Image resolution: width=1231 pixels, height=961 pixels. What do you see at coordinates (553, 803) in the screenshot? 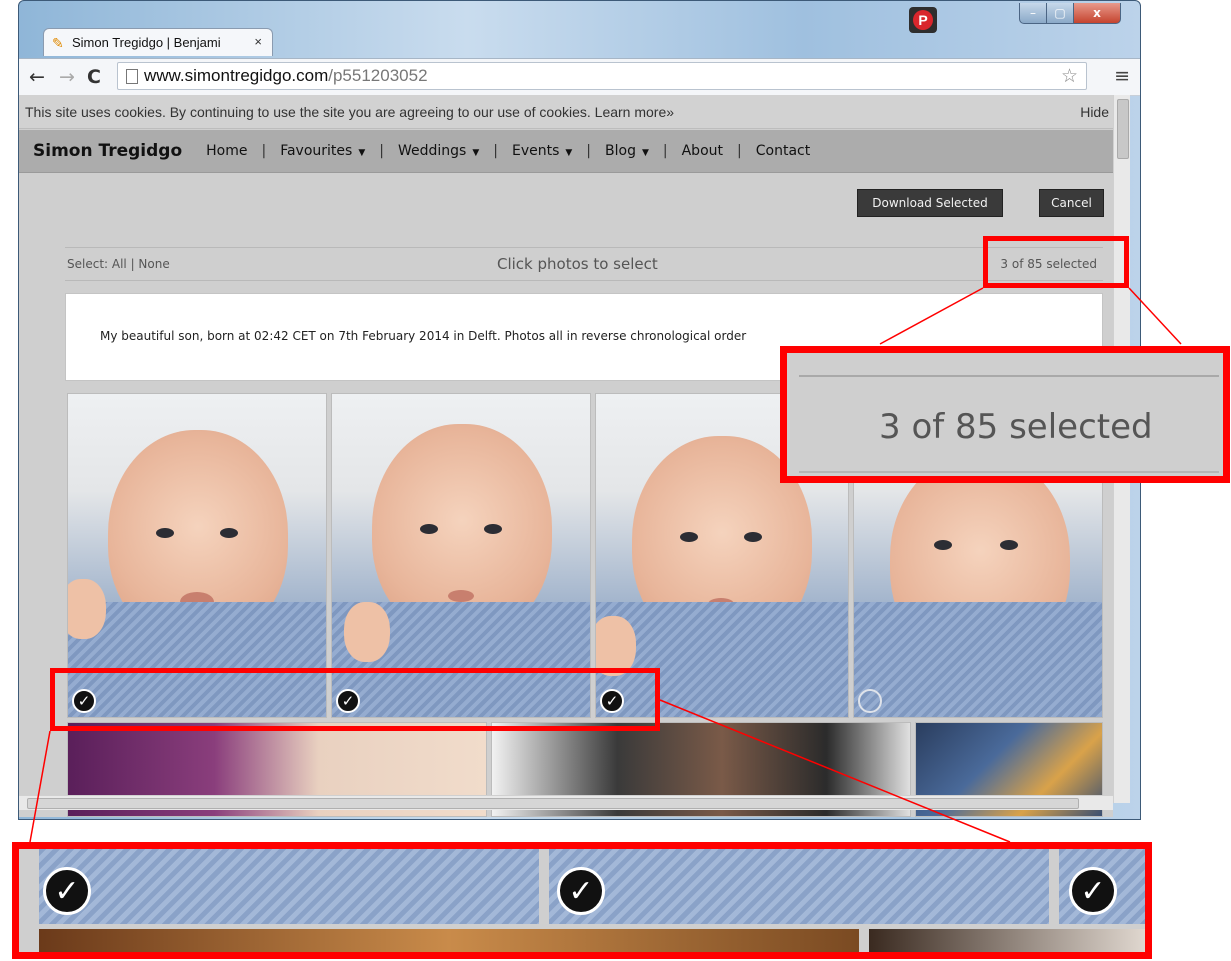
I see `scroll-thumb-horizontal` at bounding box center [553, 803].